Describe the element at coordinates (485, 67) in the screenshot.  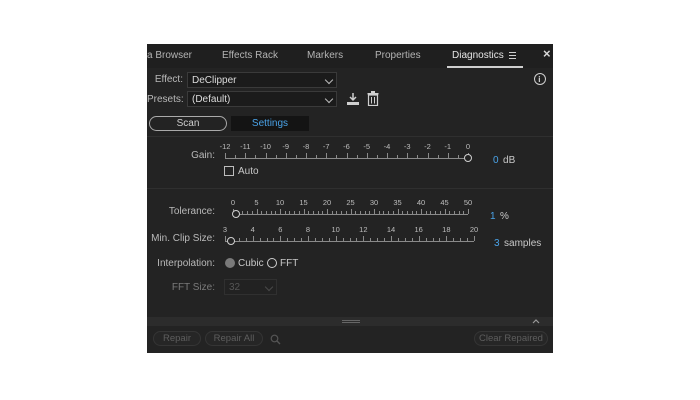
I see `active-tab-indicator` at that location.